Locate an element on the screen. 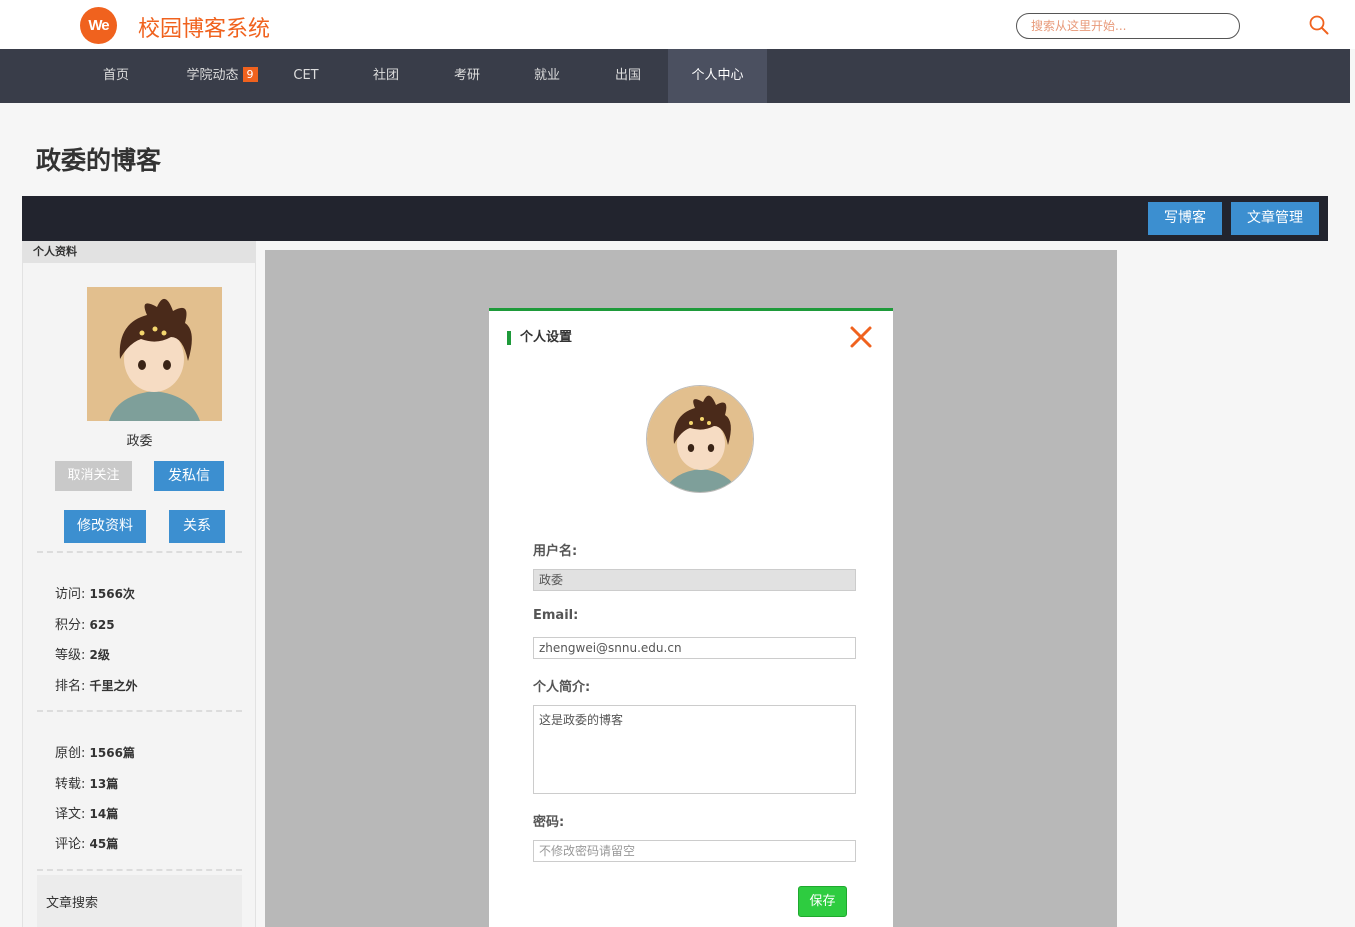  relation-button: 关系 is located at coordinates (197, 526).